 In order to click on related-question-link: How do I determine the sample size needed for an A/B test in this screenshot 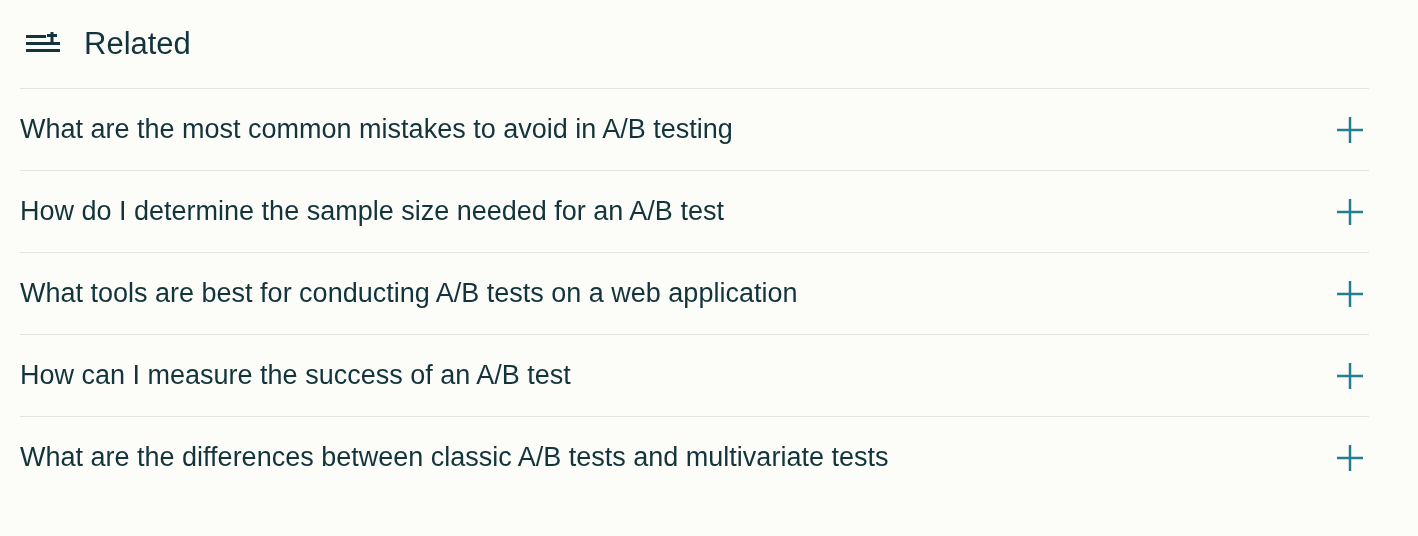, I will do `click(372, 211)`.